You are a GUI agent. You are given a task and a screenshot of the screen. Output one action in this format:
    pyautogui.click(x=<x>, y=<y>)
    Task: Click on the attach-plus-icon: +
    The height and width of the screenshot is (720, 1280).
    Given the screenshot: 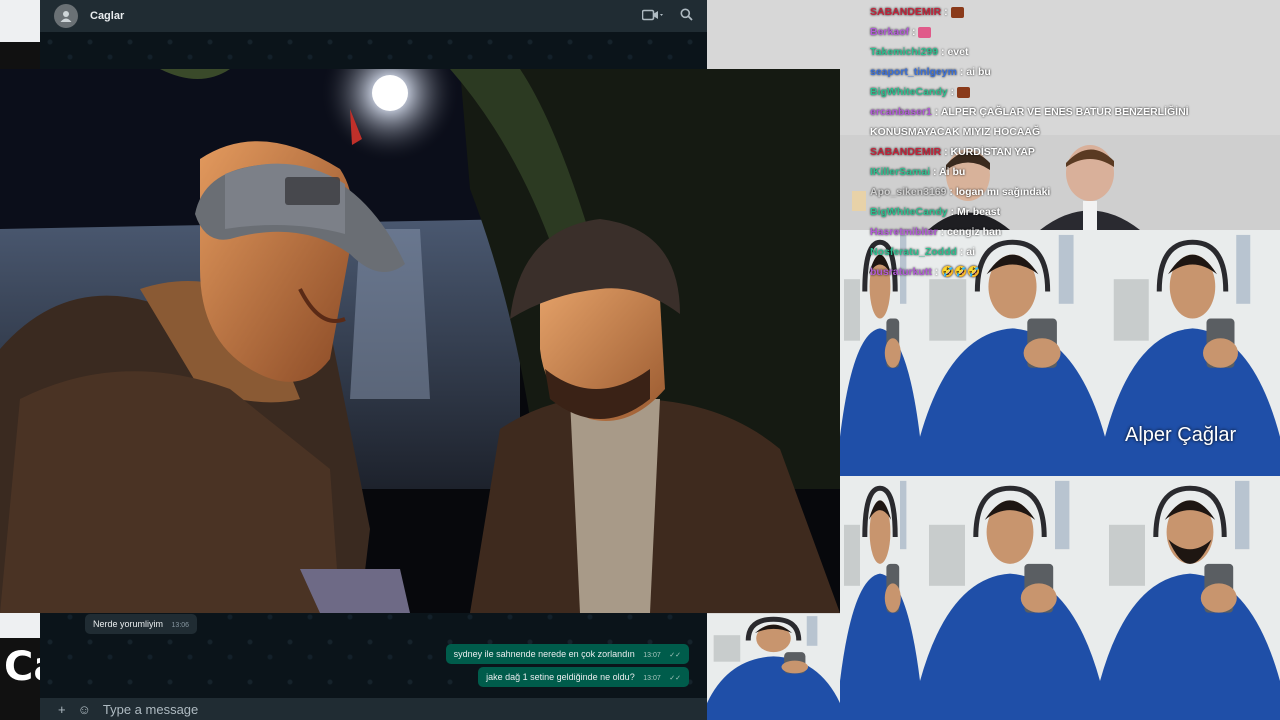 What is the action you would take?
    pyautogui.click(x=62, y=709)
    